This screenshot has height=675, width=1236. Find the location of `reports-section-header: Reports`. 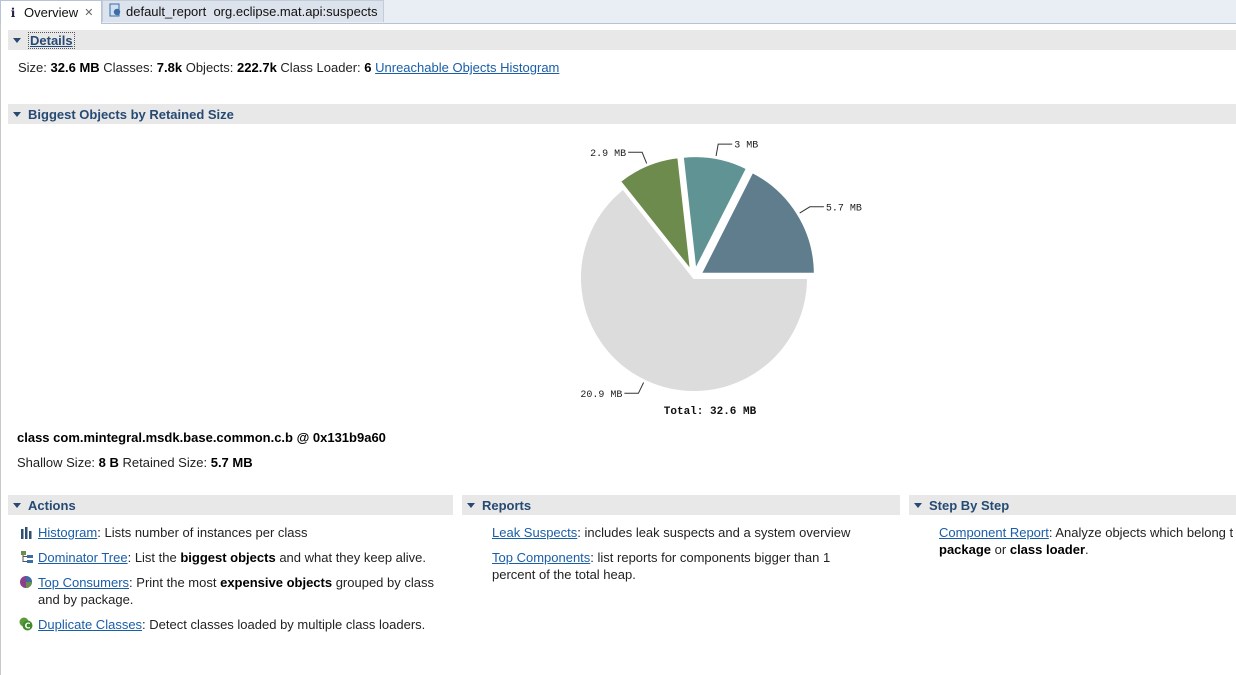

reports-section-header: Reports is located at coordinates (681, 505).